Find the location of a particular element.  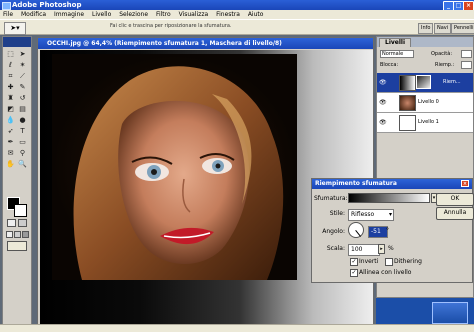

menu-filtro: Filtro is located at coordinates (163, 14).